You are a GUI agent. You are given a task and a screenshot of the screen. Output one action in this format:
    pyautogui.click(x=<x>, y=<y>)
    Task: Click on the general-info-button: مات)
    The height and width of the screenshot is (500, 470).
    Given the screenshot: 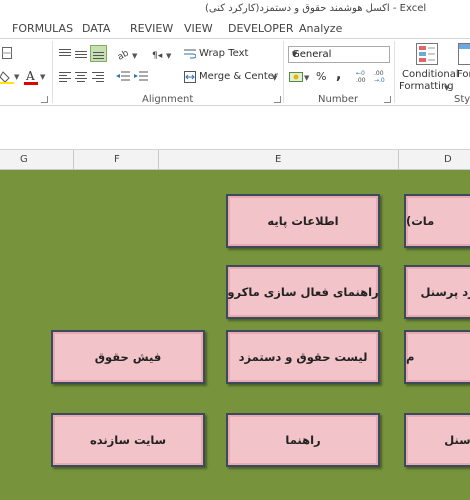 What is the action you would take?
    pyautogui.click(x=437, y=221)
    